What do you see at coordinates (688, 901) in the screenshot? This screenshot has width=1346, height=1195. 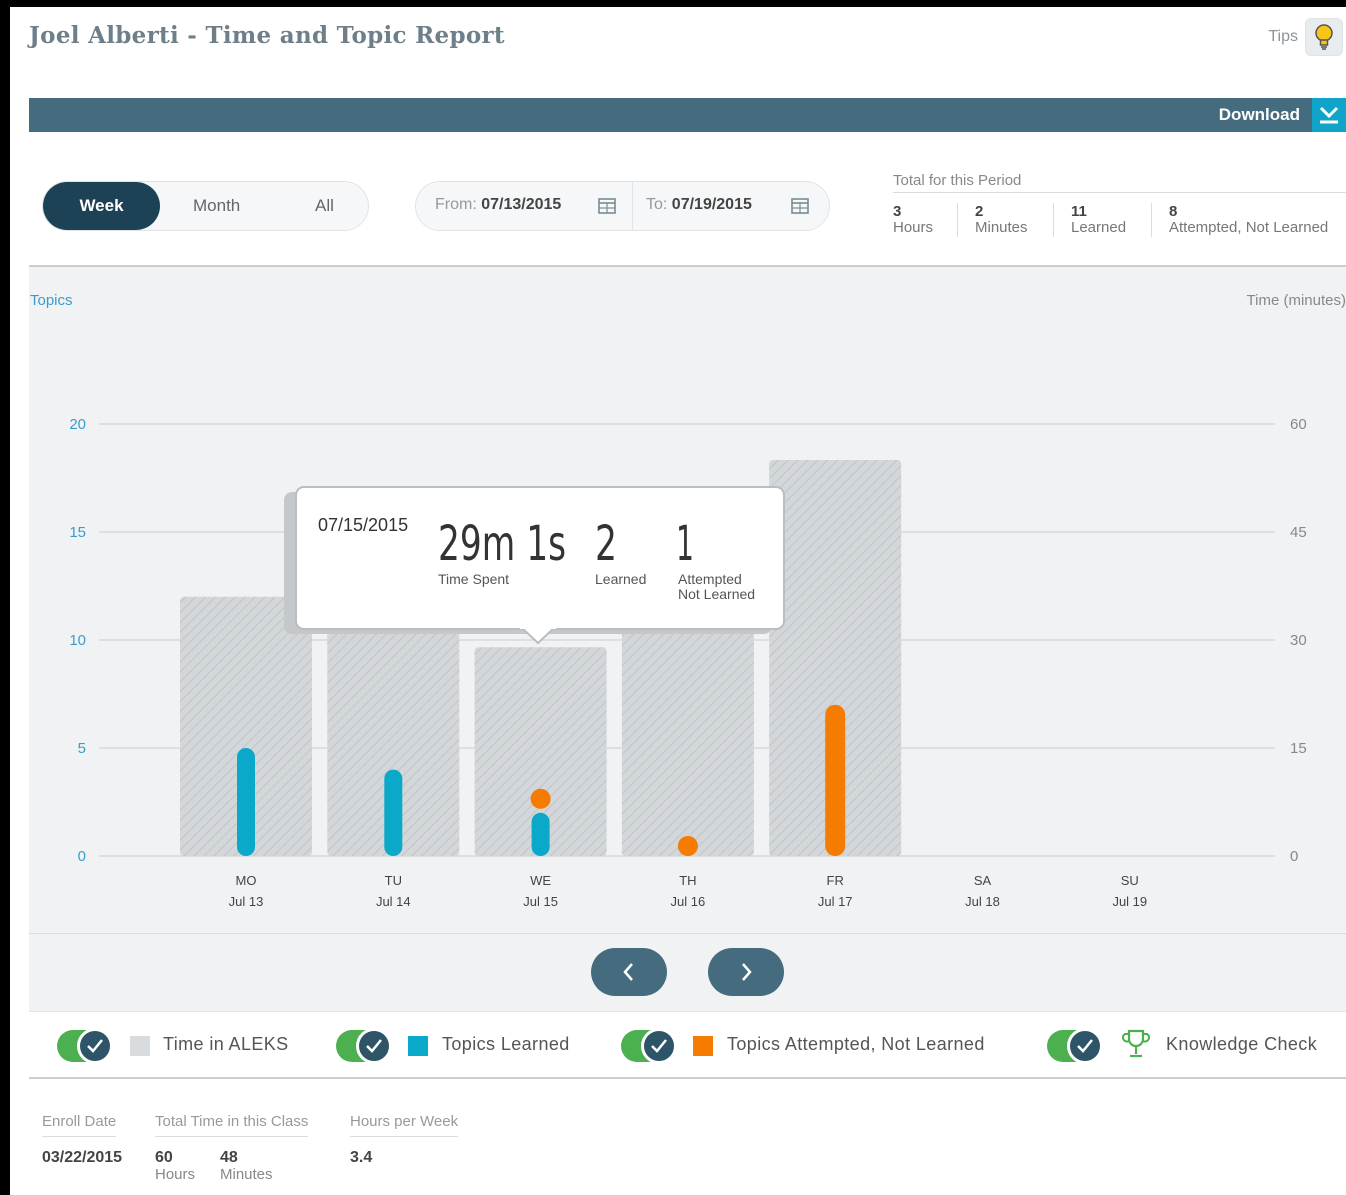 I see `x-tick-date: Jul 16` at bounding box center [688, 901].